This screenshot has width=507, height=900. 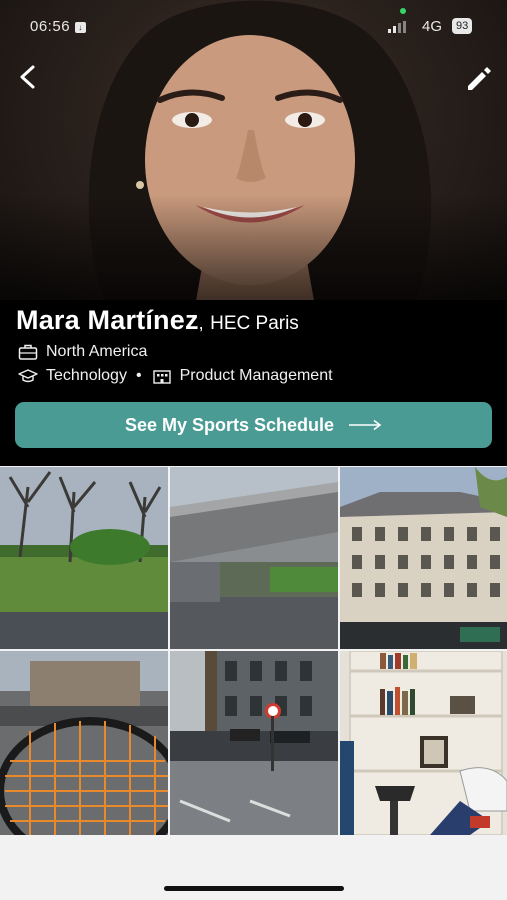 What do you see at coordinates (403, 11) in the screenshot?
I see `privacy-dot-icon` at bounding box center [403, 11].